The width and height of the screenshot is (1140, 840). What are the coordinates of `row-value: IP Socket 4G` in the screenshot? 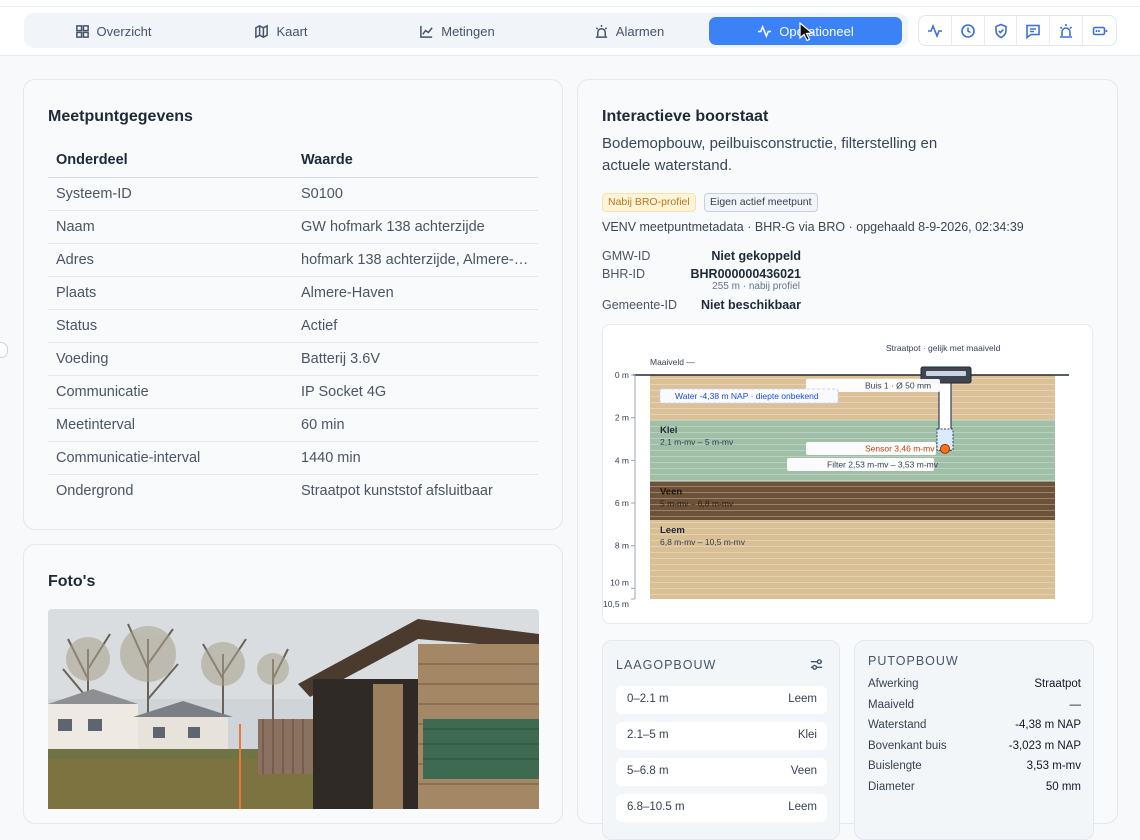 It's located at (415, 392).